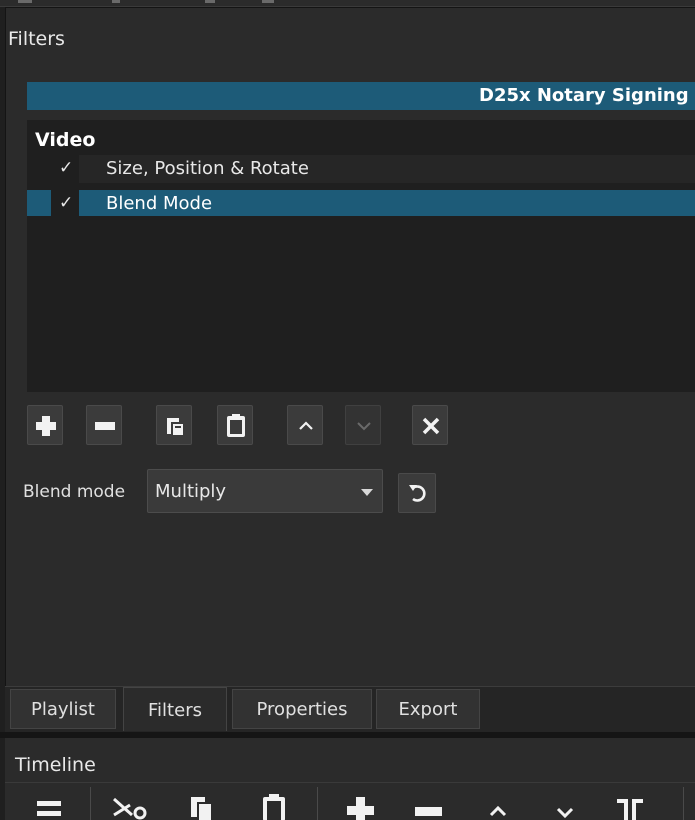  Describe the element at coordinates (55, 765) in the screenshot. I see `timeline-title: Timeline` at that location.